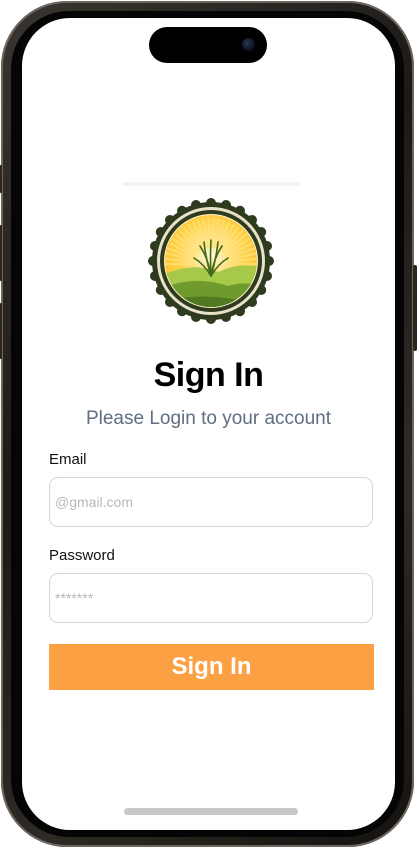  I want to click on sun-grass-badge-icon, so click(211, 261).